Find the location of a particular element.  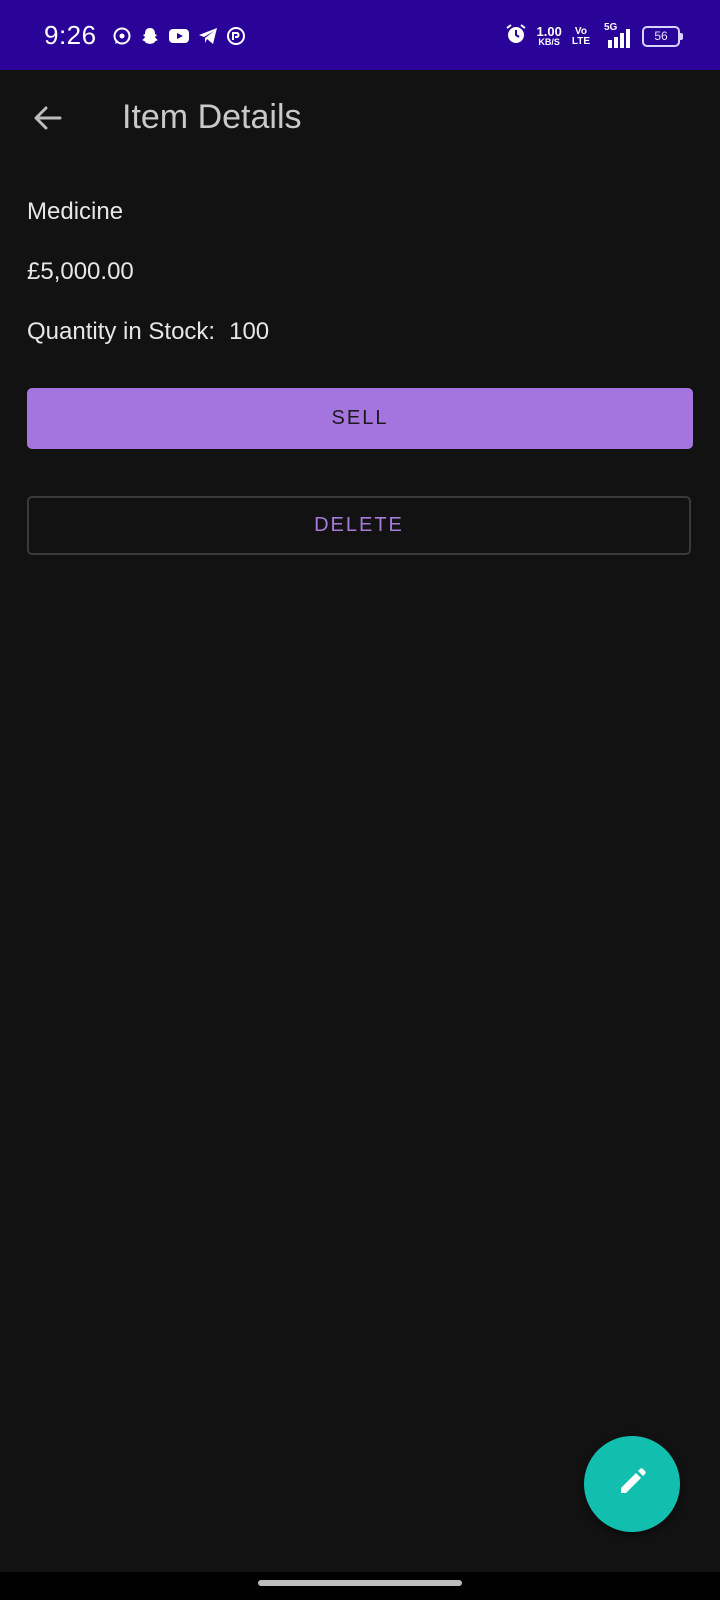

home-gesture-handle is located at coordinates (360, 1583).